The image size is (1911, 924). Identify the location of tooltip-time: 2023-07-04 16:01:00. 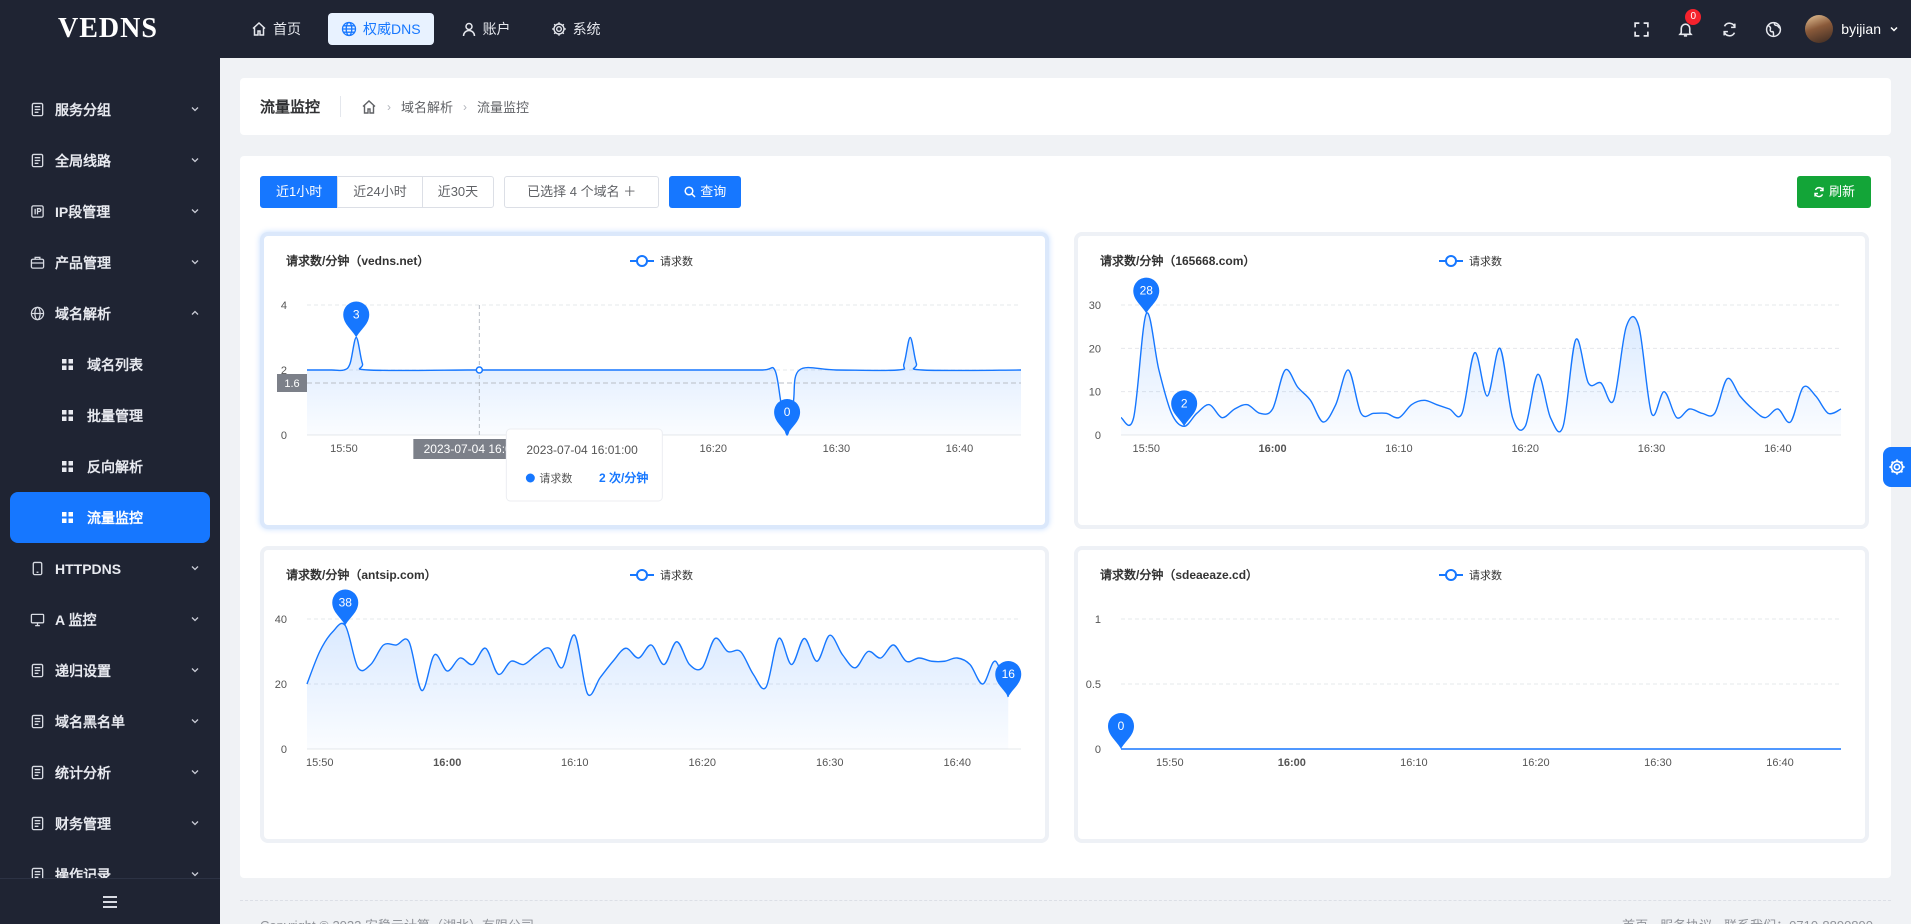
(582, 450).